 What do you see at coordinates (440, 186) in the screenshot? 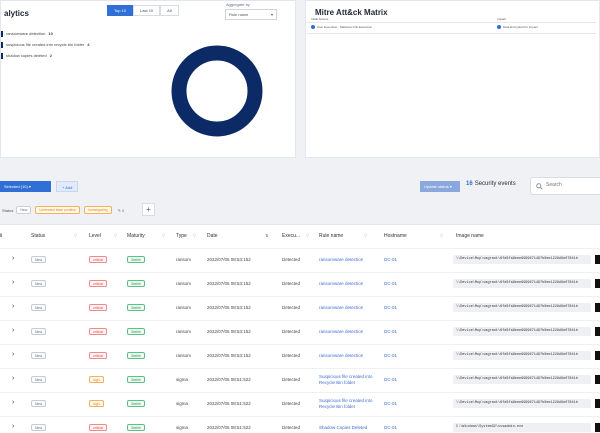
I see `update-status-button: Update status ▾` at bounding box center [440, 186].